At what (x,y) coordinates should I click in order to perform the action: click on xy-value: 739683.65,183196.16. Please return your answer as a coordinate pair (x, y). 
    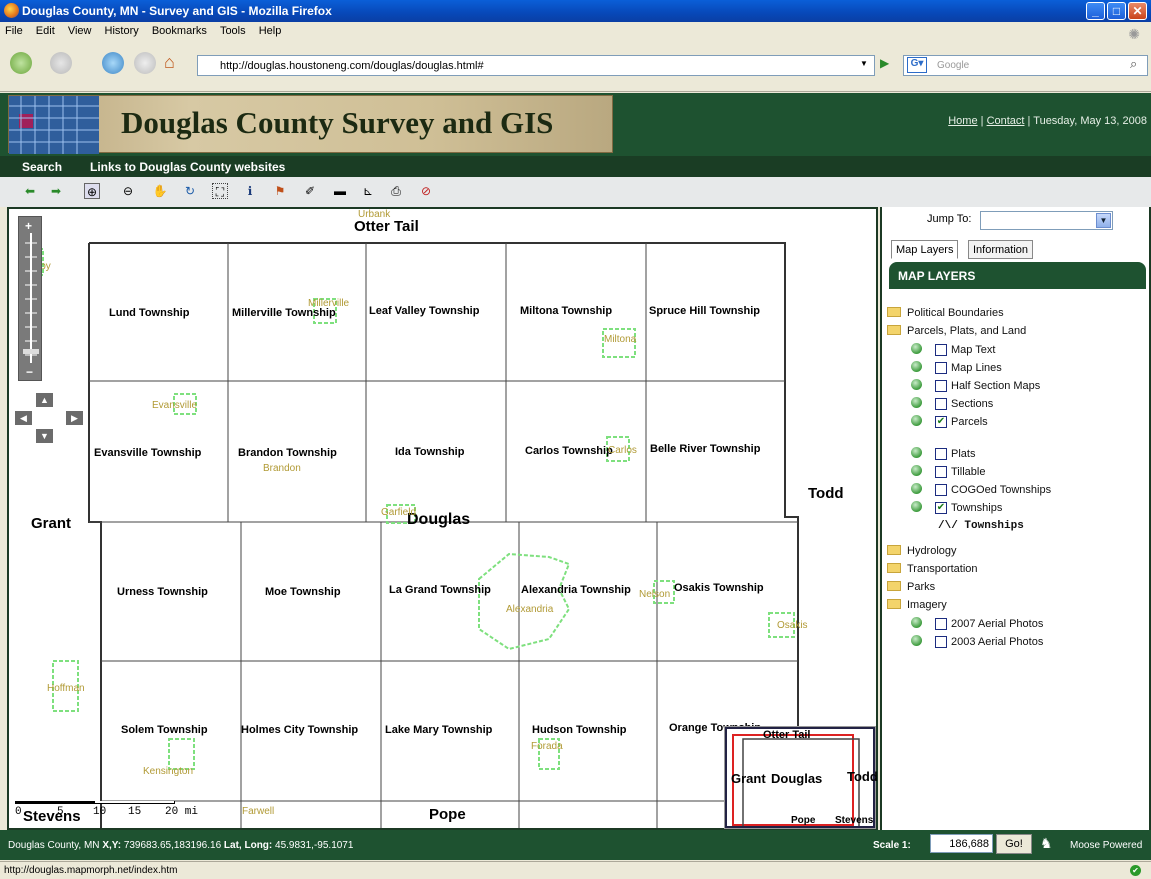
    Looking at the image, I should click on (172, 845).